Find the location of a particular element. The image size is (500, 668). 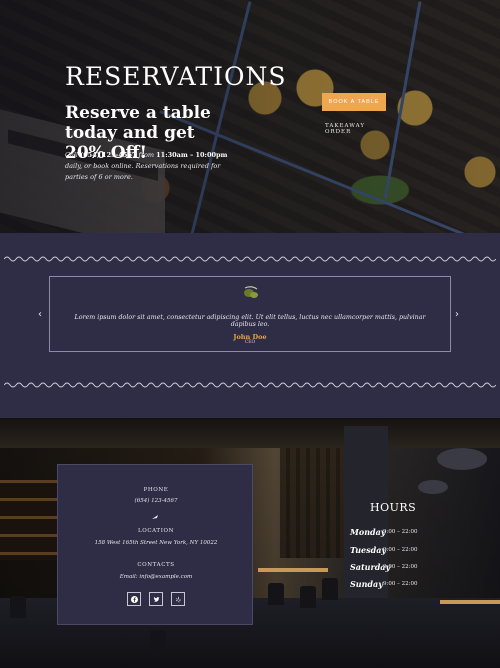

location-value: 158 West 165th Street New York, NY 10022 is located at coordinates (156, 543).